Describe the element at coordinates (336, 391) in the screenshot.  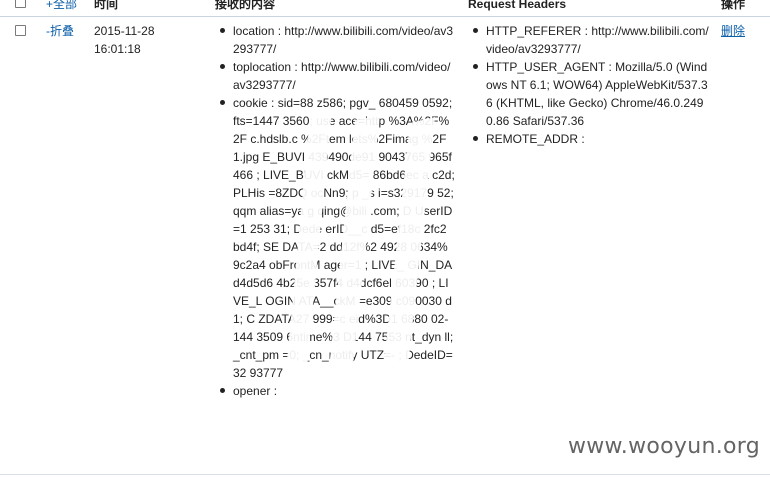
I see `content-item-opener: opener :` at that location.